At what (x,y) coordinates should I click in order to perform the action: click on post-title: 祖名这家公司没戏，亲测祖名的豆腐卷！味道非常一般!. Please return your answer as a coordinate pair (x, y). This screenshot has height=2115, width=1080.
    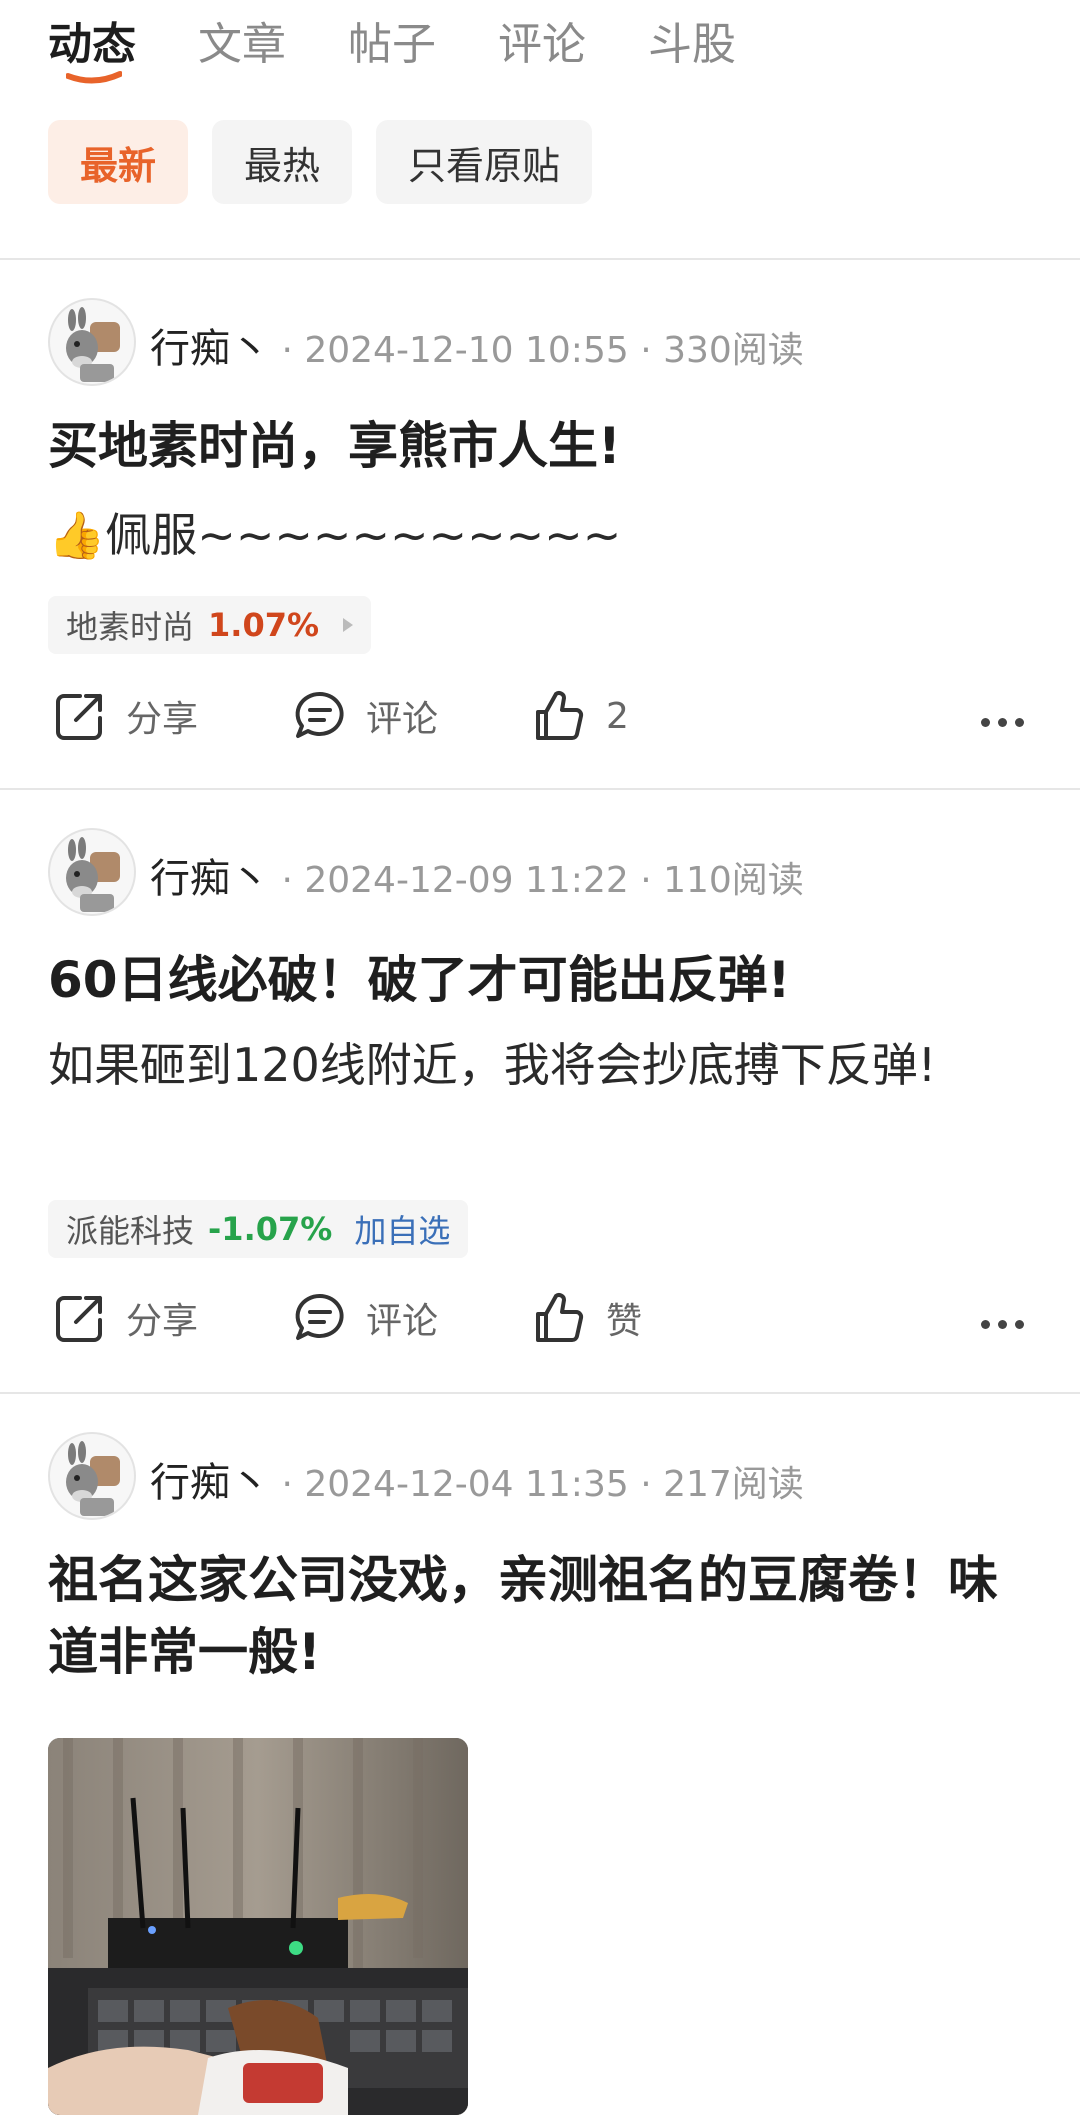
    Looking at the image, I should click on (543, 1616).